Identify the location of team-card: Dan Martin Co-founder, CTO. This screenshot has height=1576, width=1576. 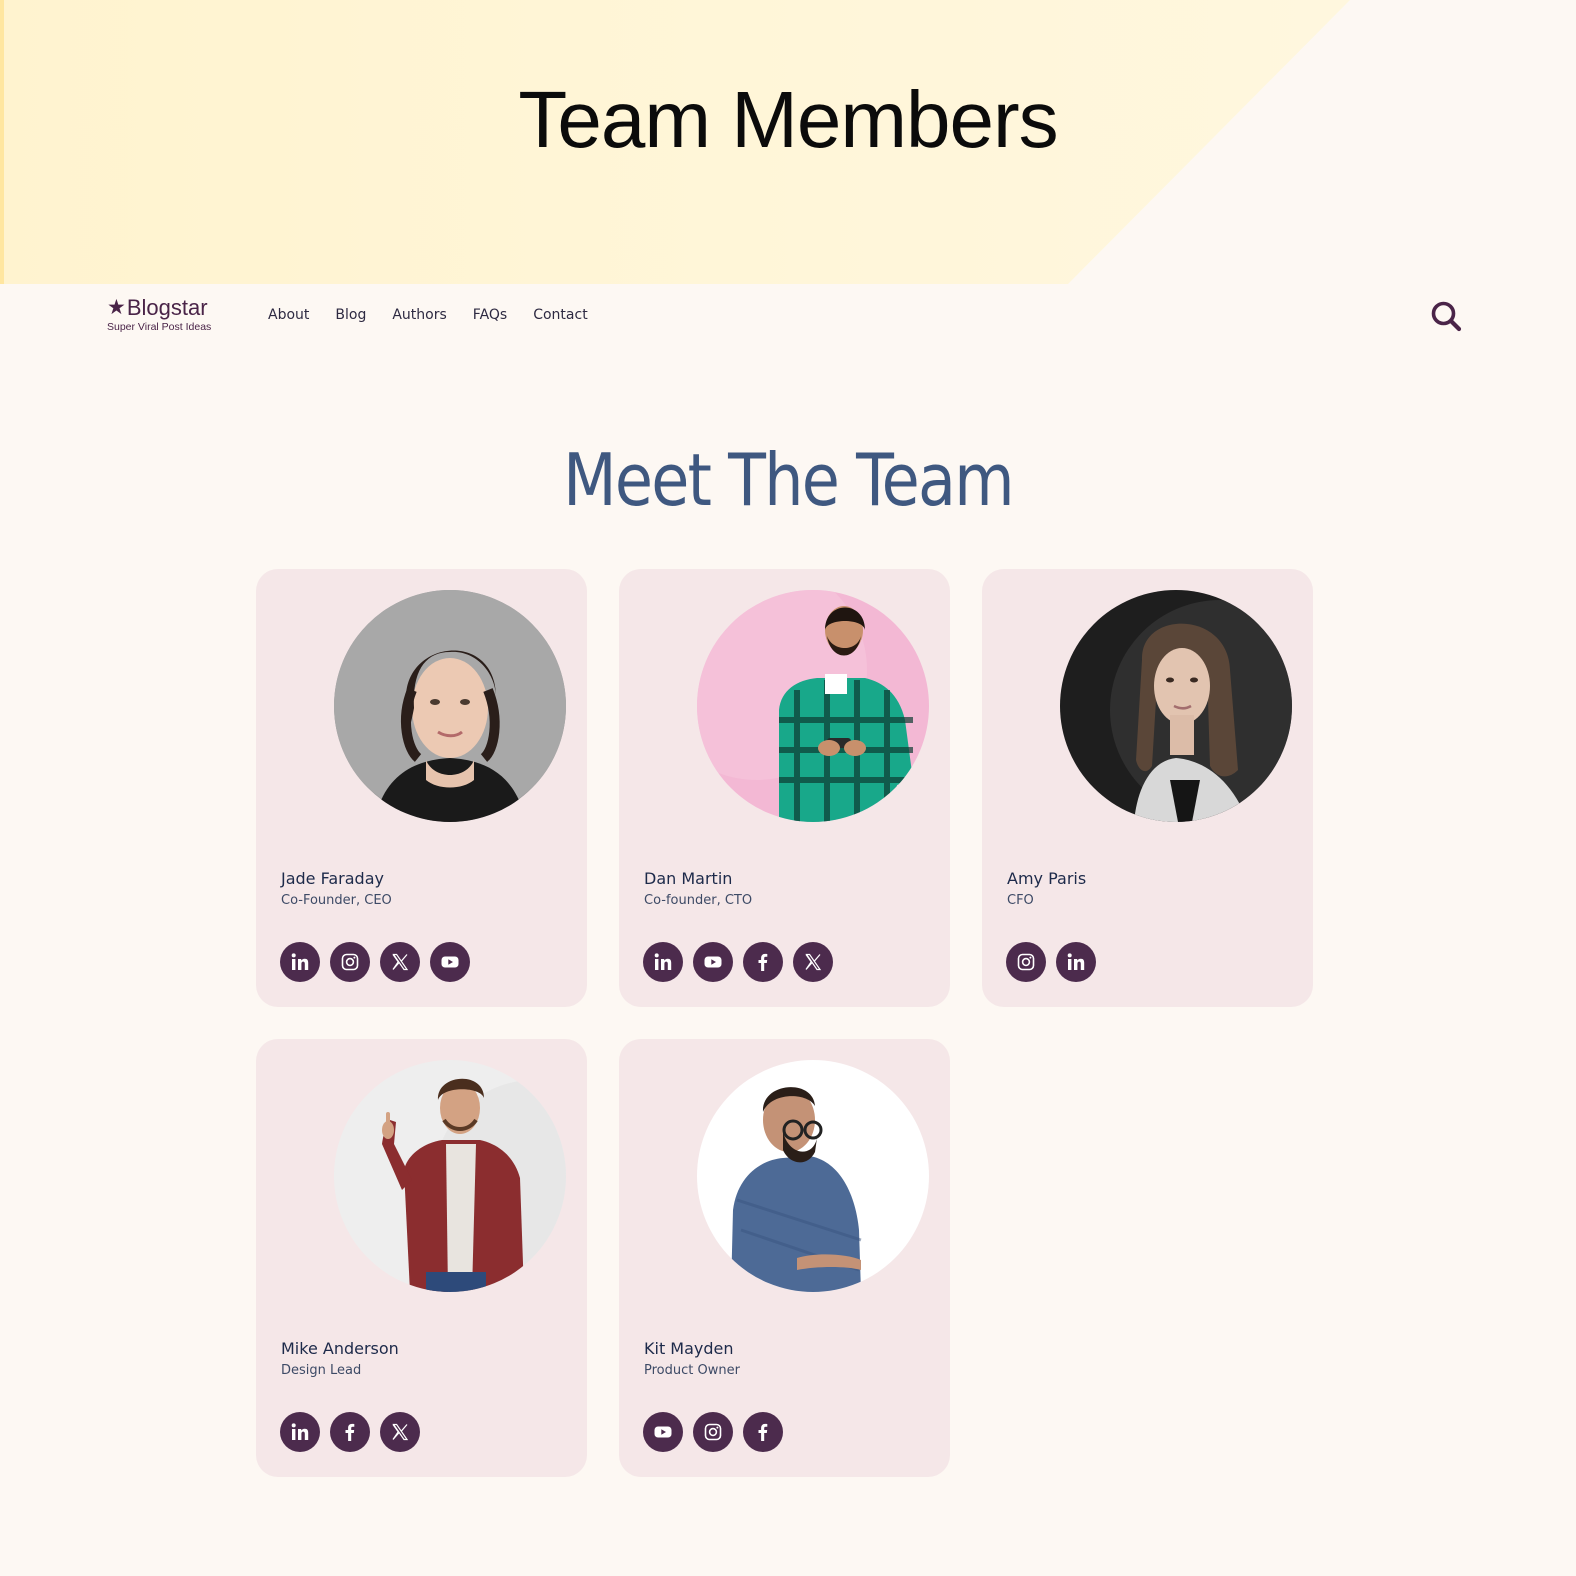
(784, 788).